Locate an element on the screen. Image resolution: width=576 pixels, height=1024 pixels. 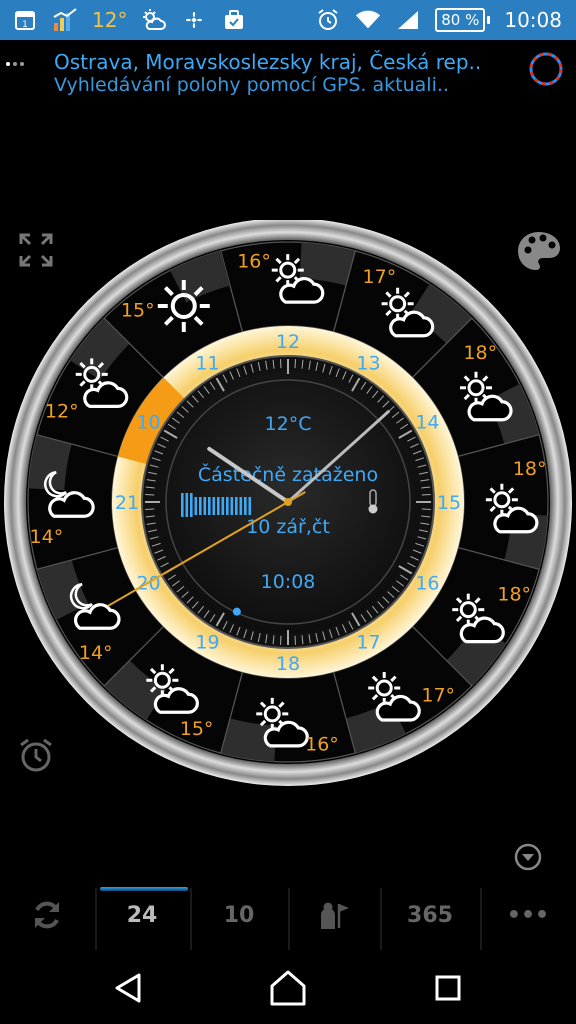
tab-365: 365 is located at coordinates (430, 915).